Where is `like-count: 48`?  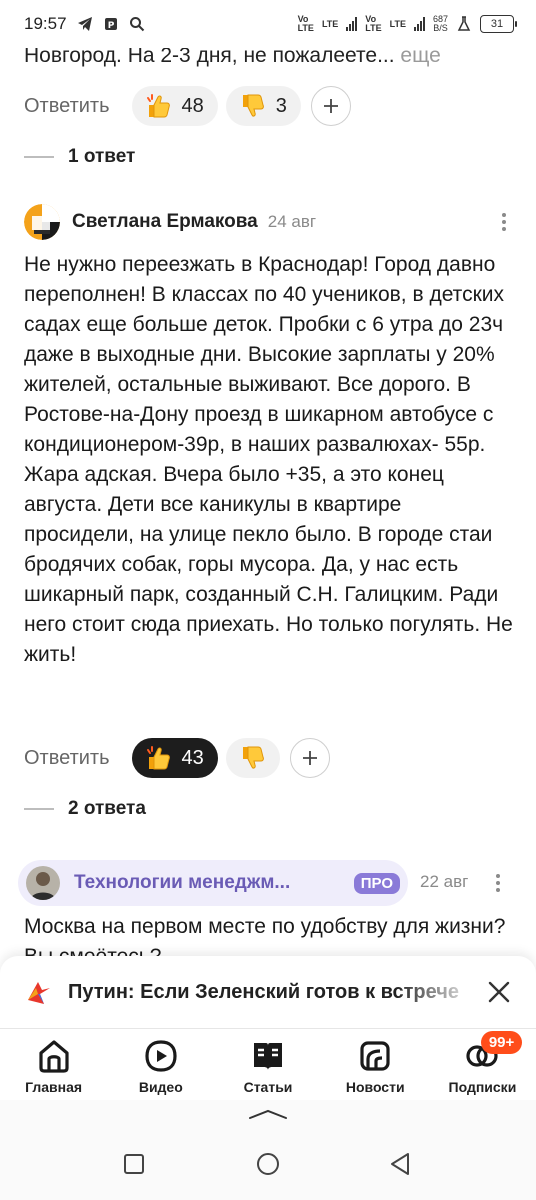 like-count: 48 is located at coordinates (192, 105).